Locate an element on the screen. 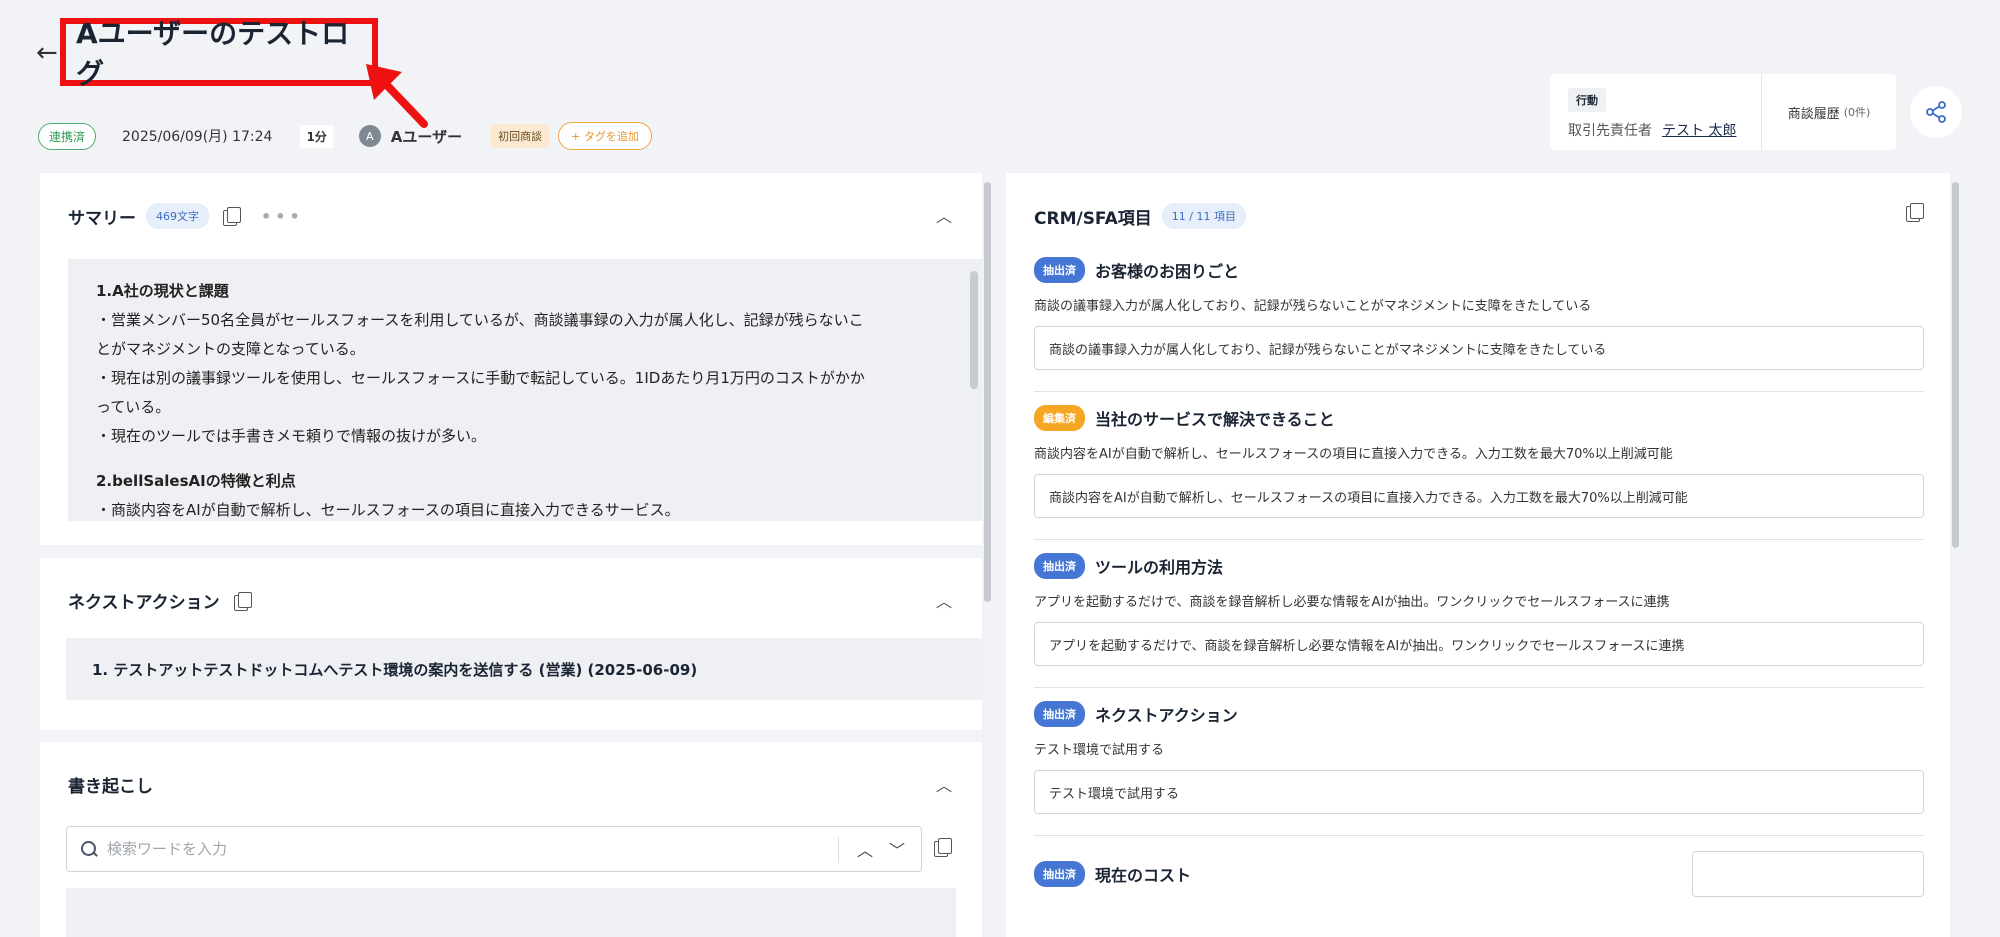  summary-title: サマリー is located at coordinates (102, 218).